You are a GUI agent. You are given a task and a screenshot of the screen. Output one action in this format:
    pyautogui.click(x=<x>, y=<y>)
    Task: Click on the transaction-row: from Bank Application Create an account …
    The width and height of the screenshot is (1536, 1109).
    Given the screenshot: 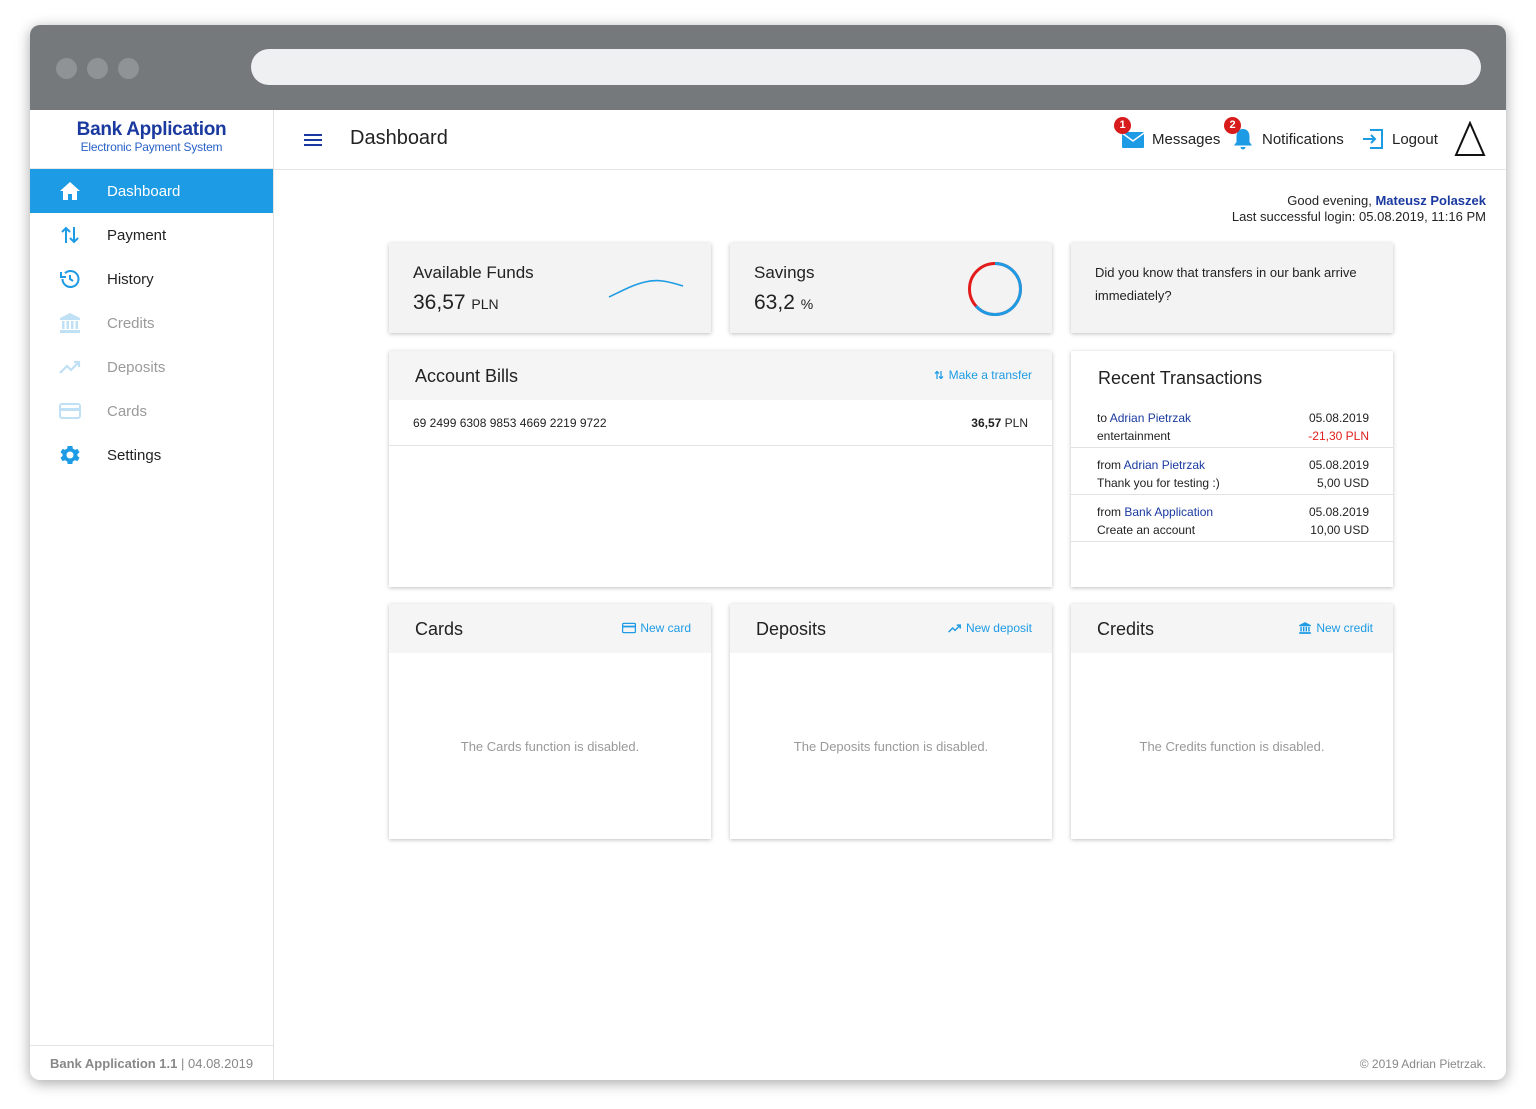 What is the action you would take?
    pyautogui.click(x=1232, y=518)
    